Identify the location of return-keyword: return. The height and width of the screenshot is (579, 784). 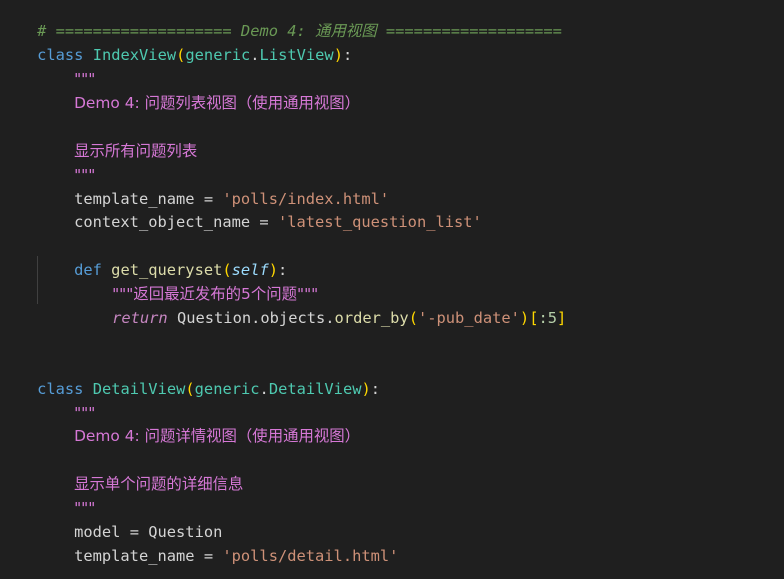
(140, 318).